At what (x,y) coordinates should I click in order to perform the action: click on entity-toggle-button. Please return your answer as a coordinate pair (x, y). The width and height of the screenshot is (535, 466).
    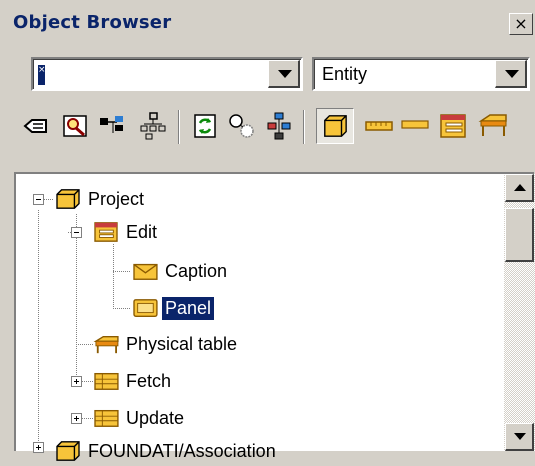
    Looking at the image, I should click on (335, 126).